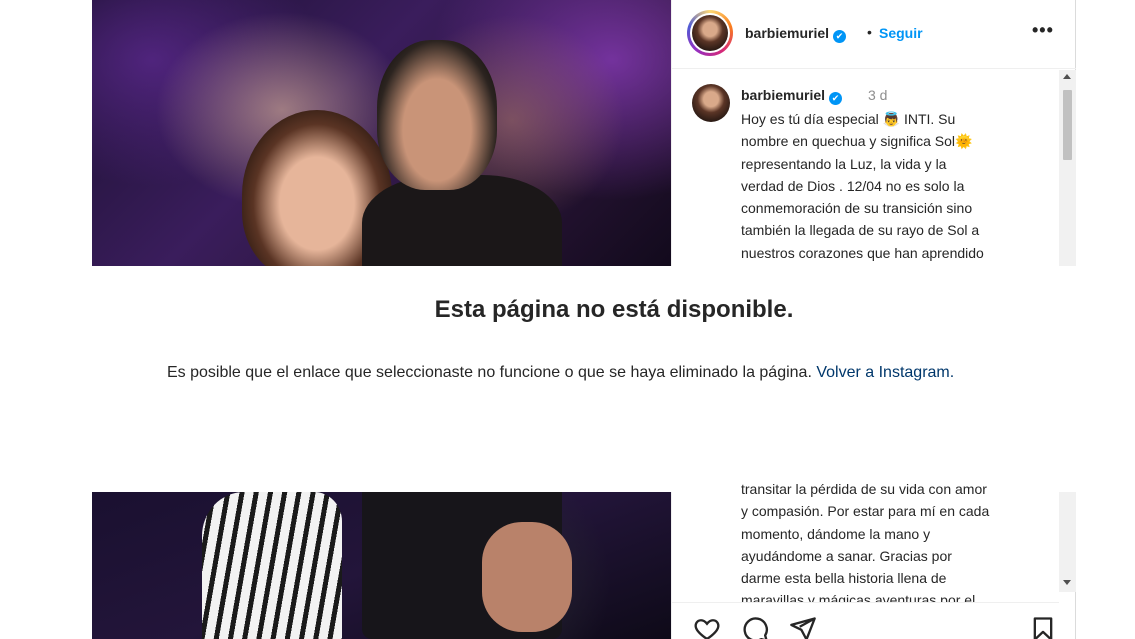  I want to click on caption-scrollbar, so click(1067, 168).